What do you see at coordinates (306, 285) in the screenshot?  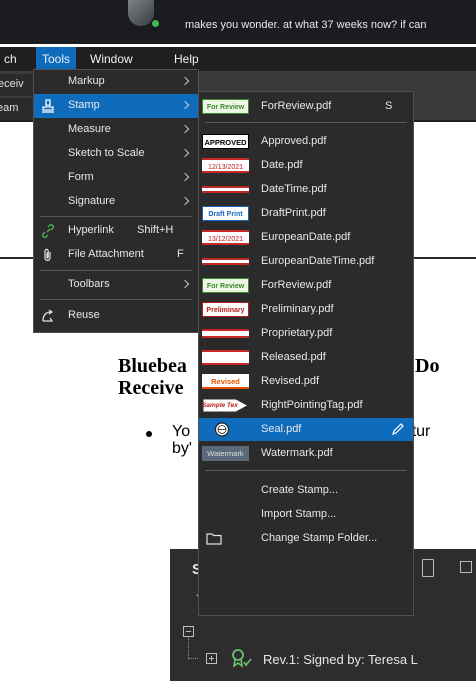 I see `stamp-item: For Review ForReview.pdf` at bounding box center [306, 285].